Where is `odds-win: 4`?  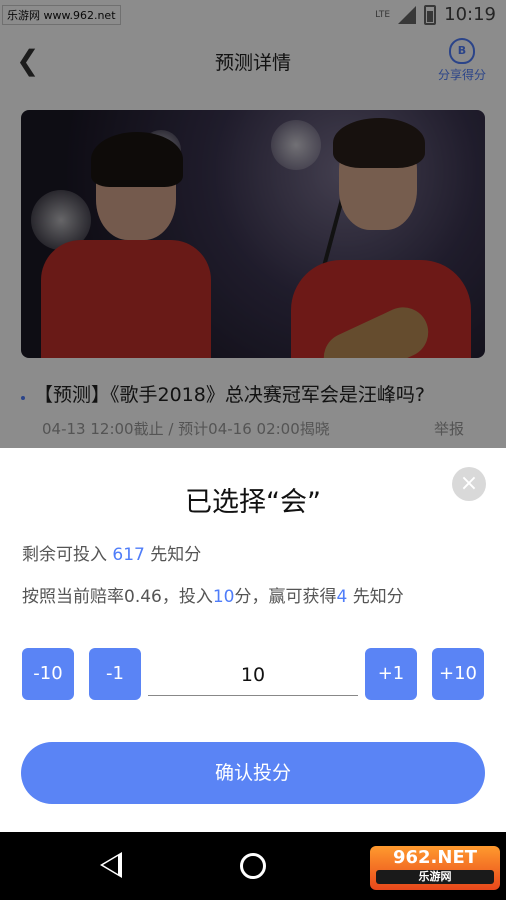 odds-win: 4 is located at coordinates (342, 597).